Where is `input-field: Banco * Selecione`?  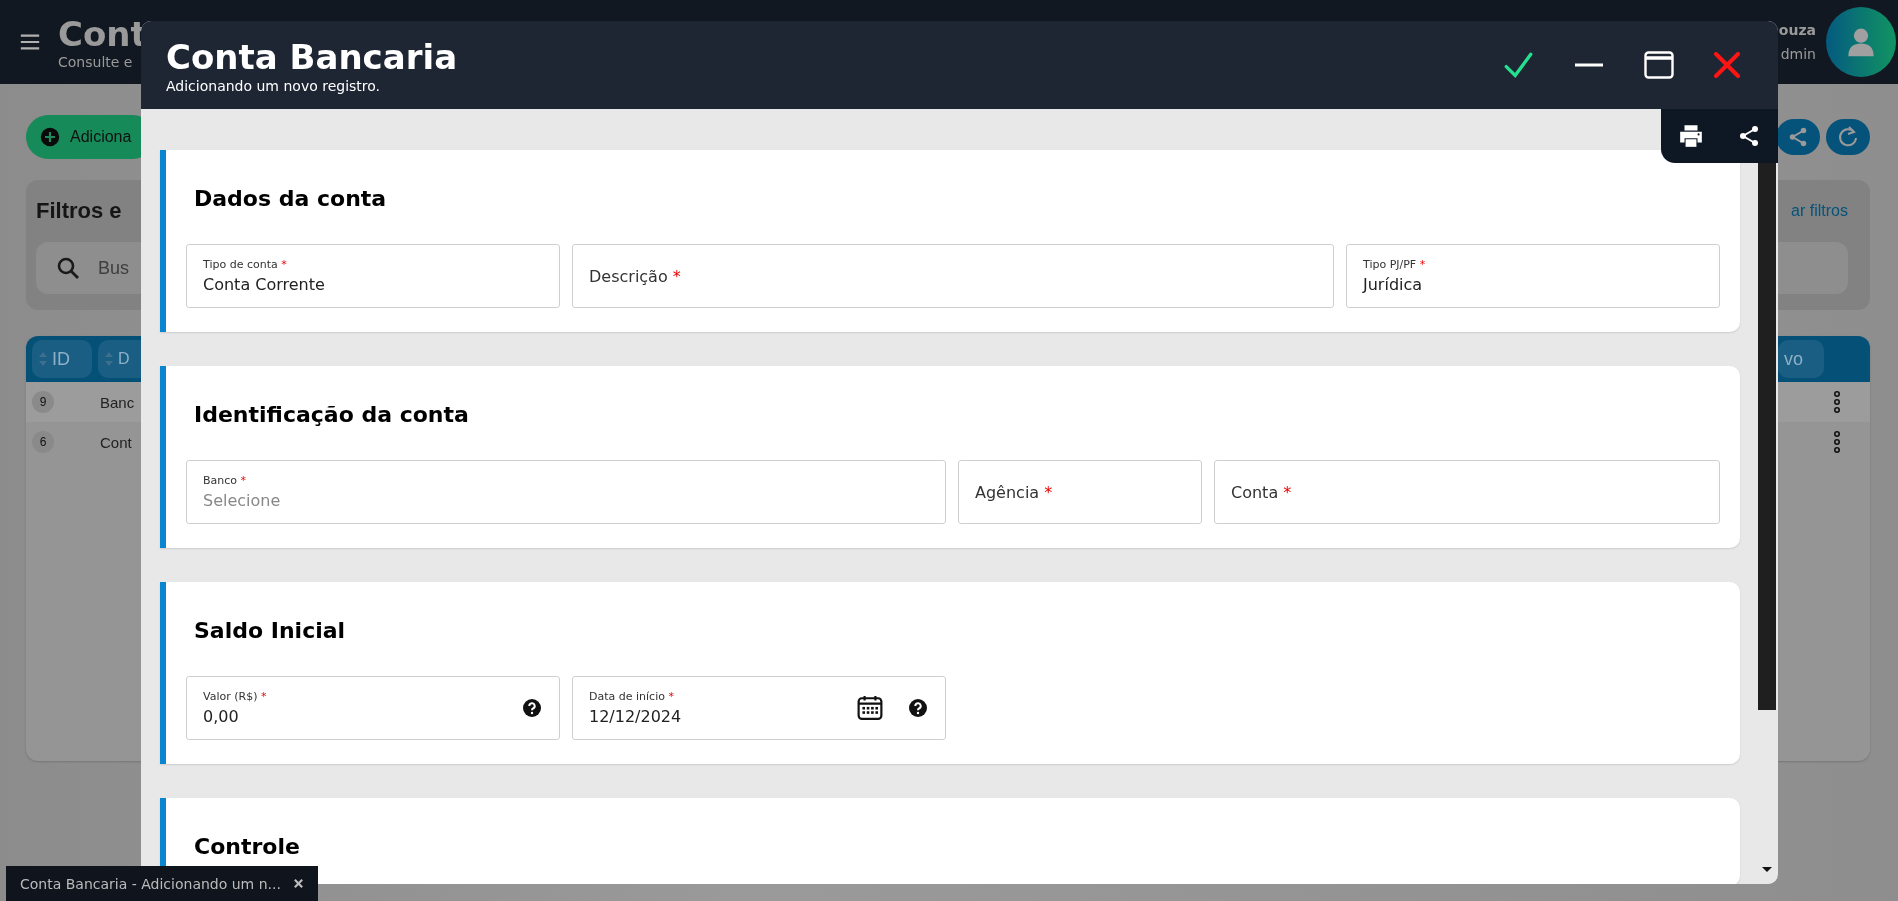
input-field: Banco * Selecione is located at coordinates (566, 492).